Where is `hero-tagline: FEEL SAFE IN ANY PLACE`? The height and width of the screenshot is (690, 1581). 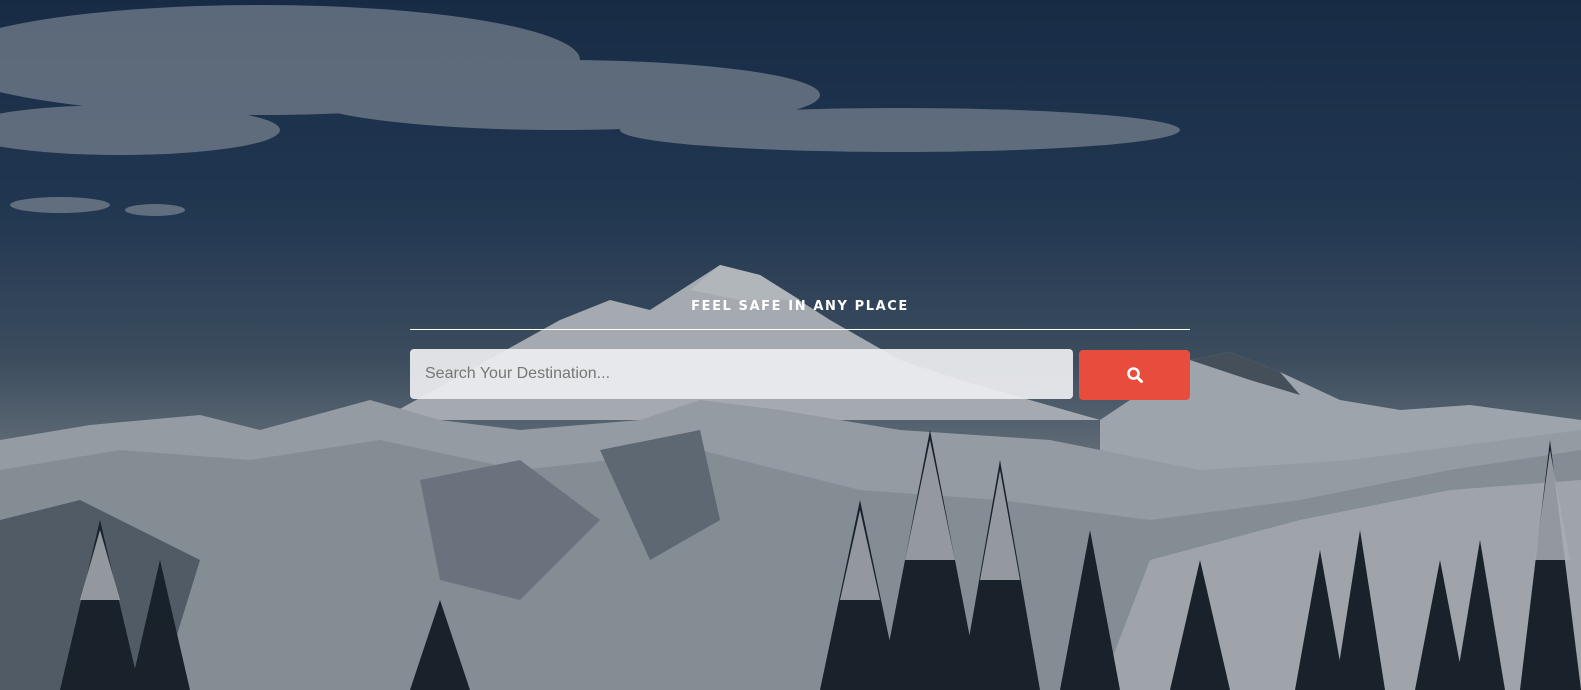
hero-tagline: FEEL SAFE IN ANY PLACE is located at coordinates (800, 306).